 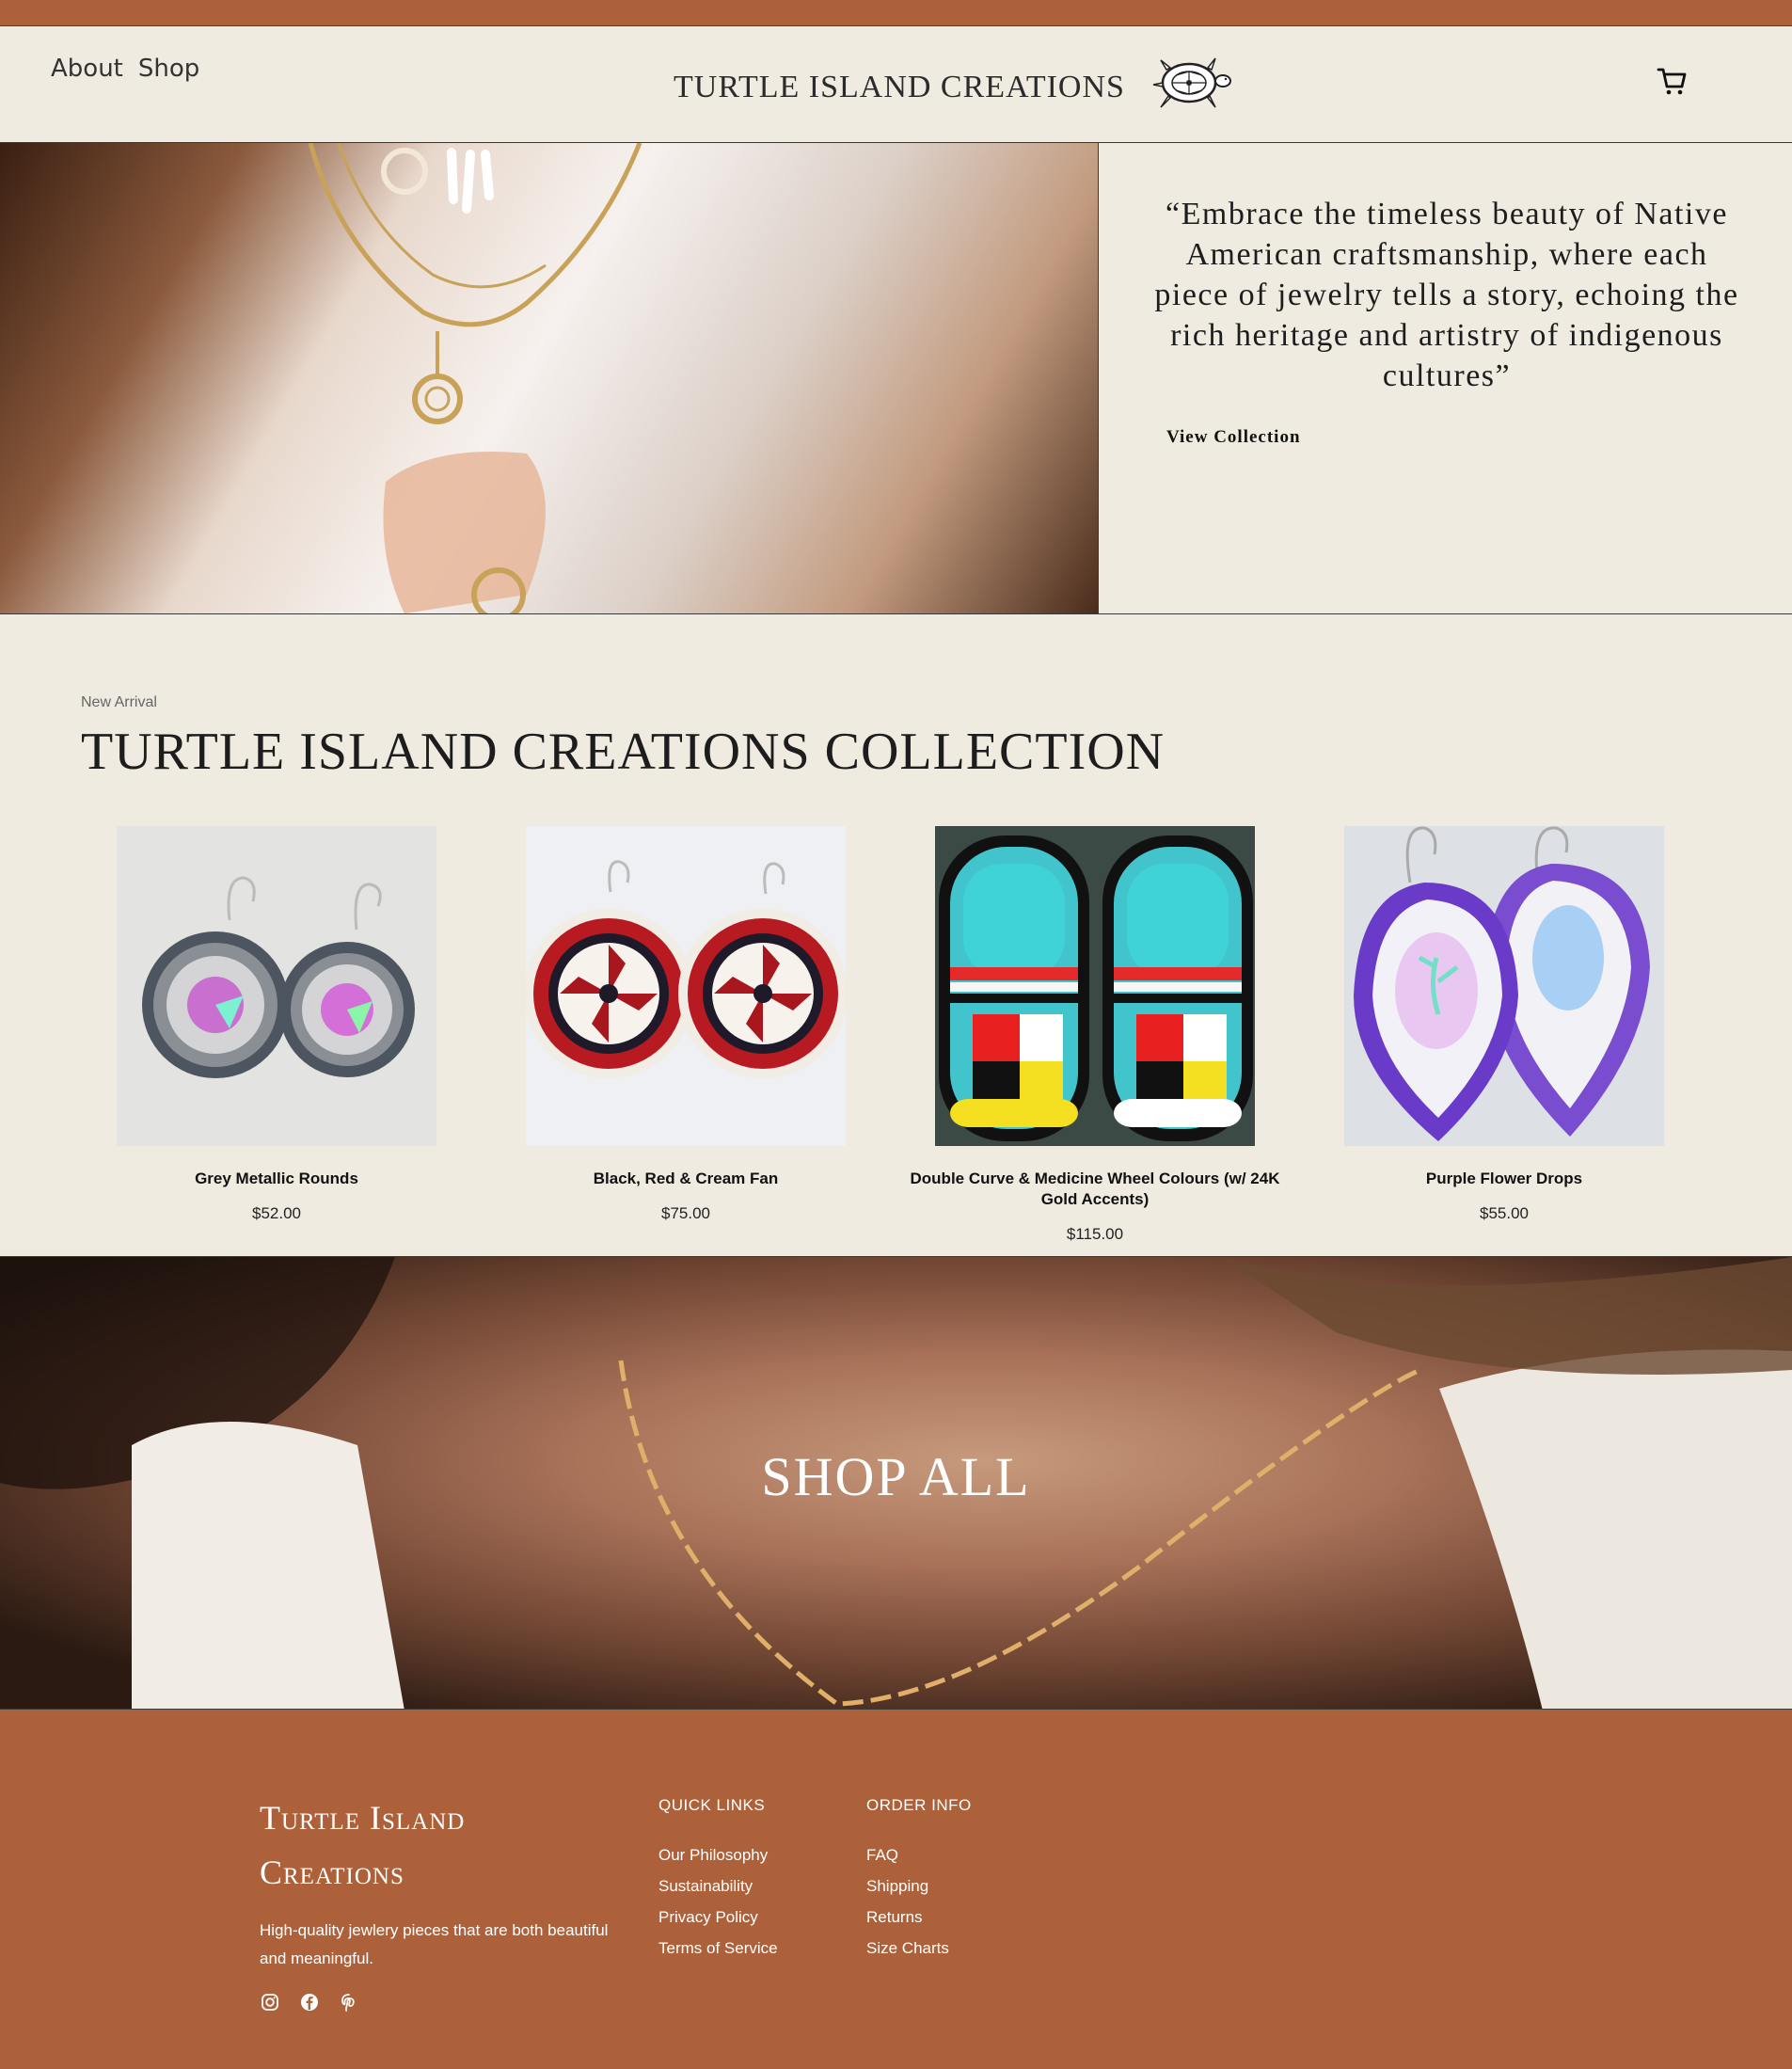 I want to click on footer-link-returns: Returns, so click(x=919, y=1918).